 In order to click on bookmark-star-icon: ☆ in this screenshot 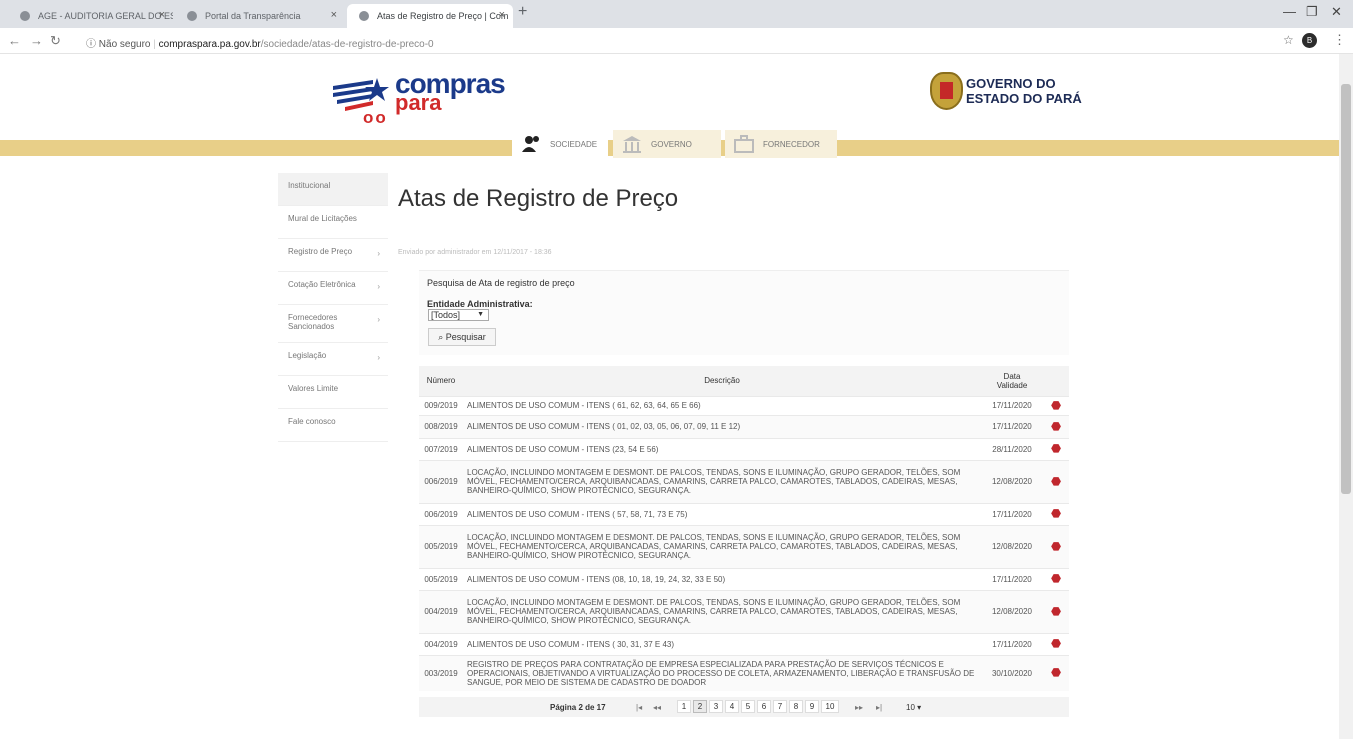, I will do `click(1288, 40)`.